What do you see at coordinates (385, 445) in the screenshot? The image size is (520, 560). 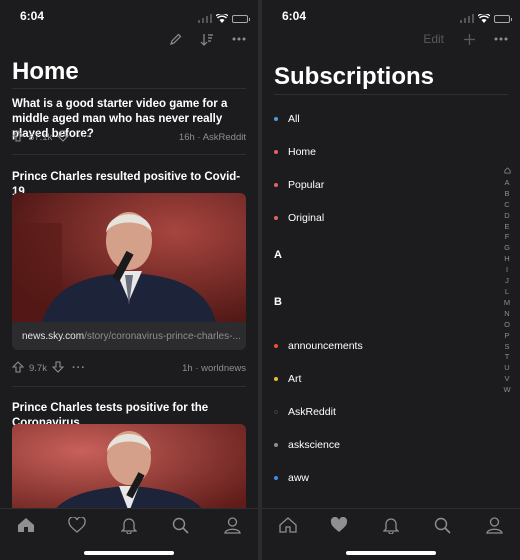 I see `subscription-item-askscience: askscience` at bounding box center [385, 445].